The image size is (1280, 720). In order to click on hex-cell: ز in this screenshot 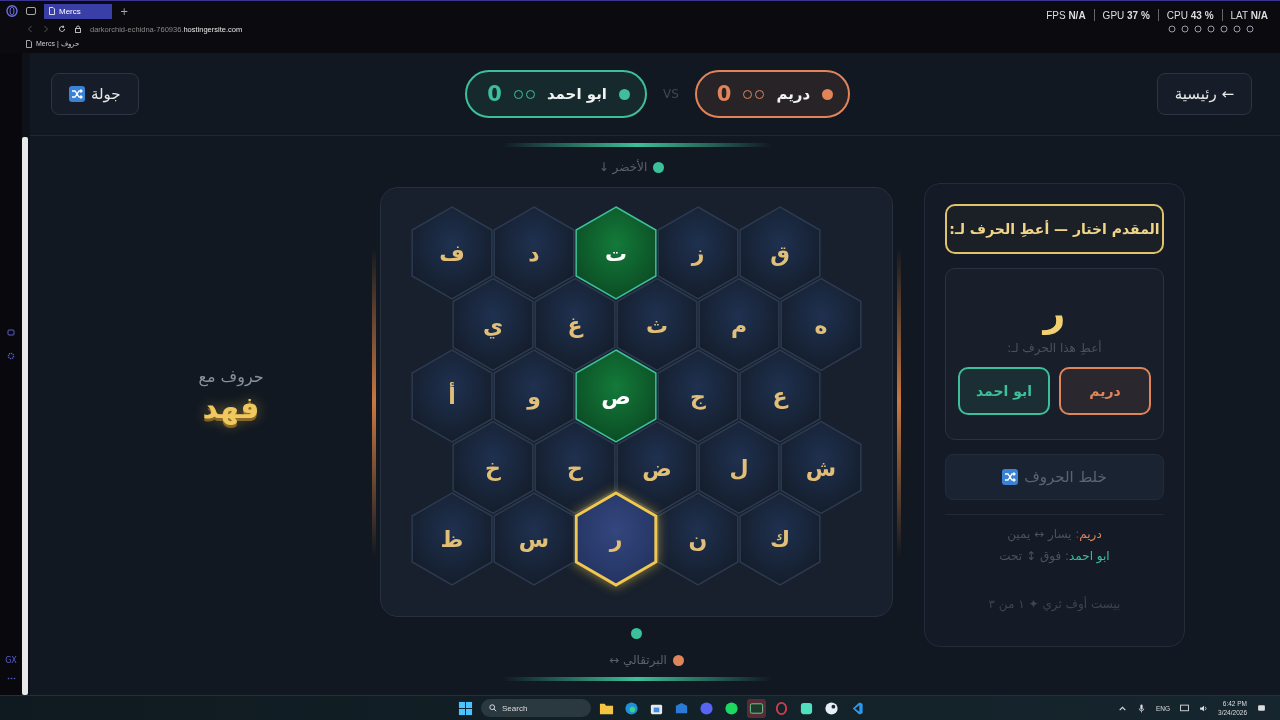, I will do `click(698, 253)`.